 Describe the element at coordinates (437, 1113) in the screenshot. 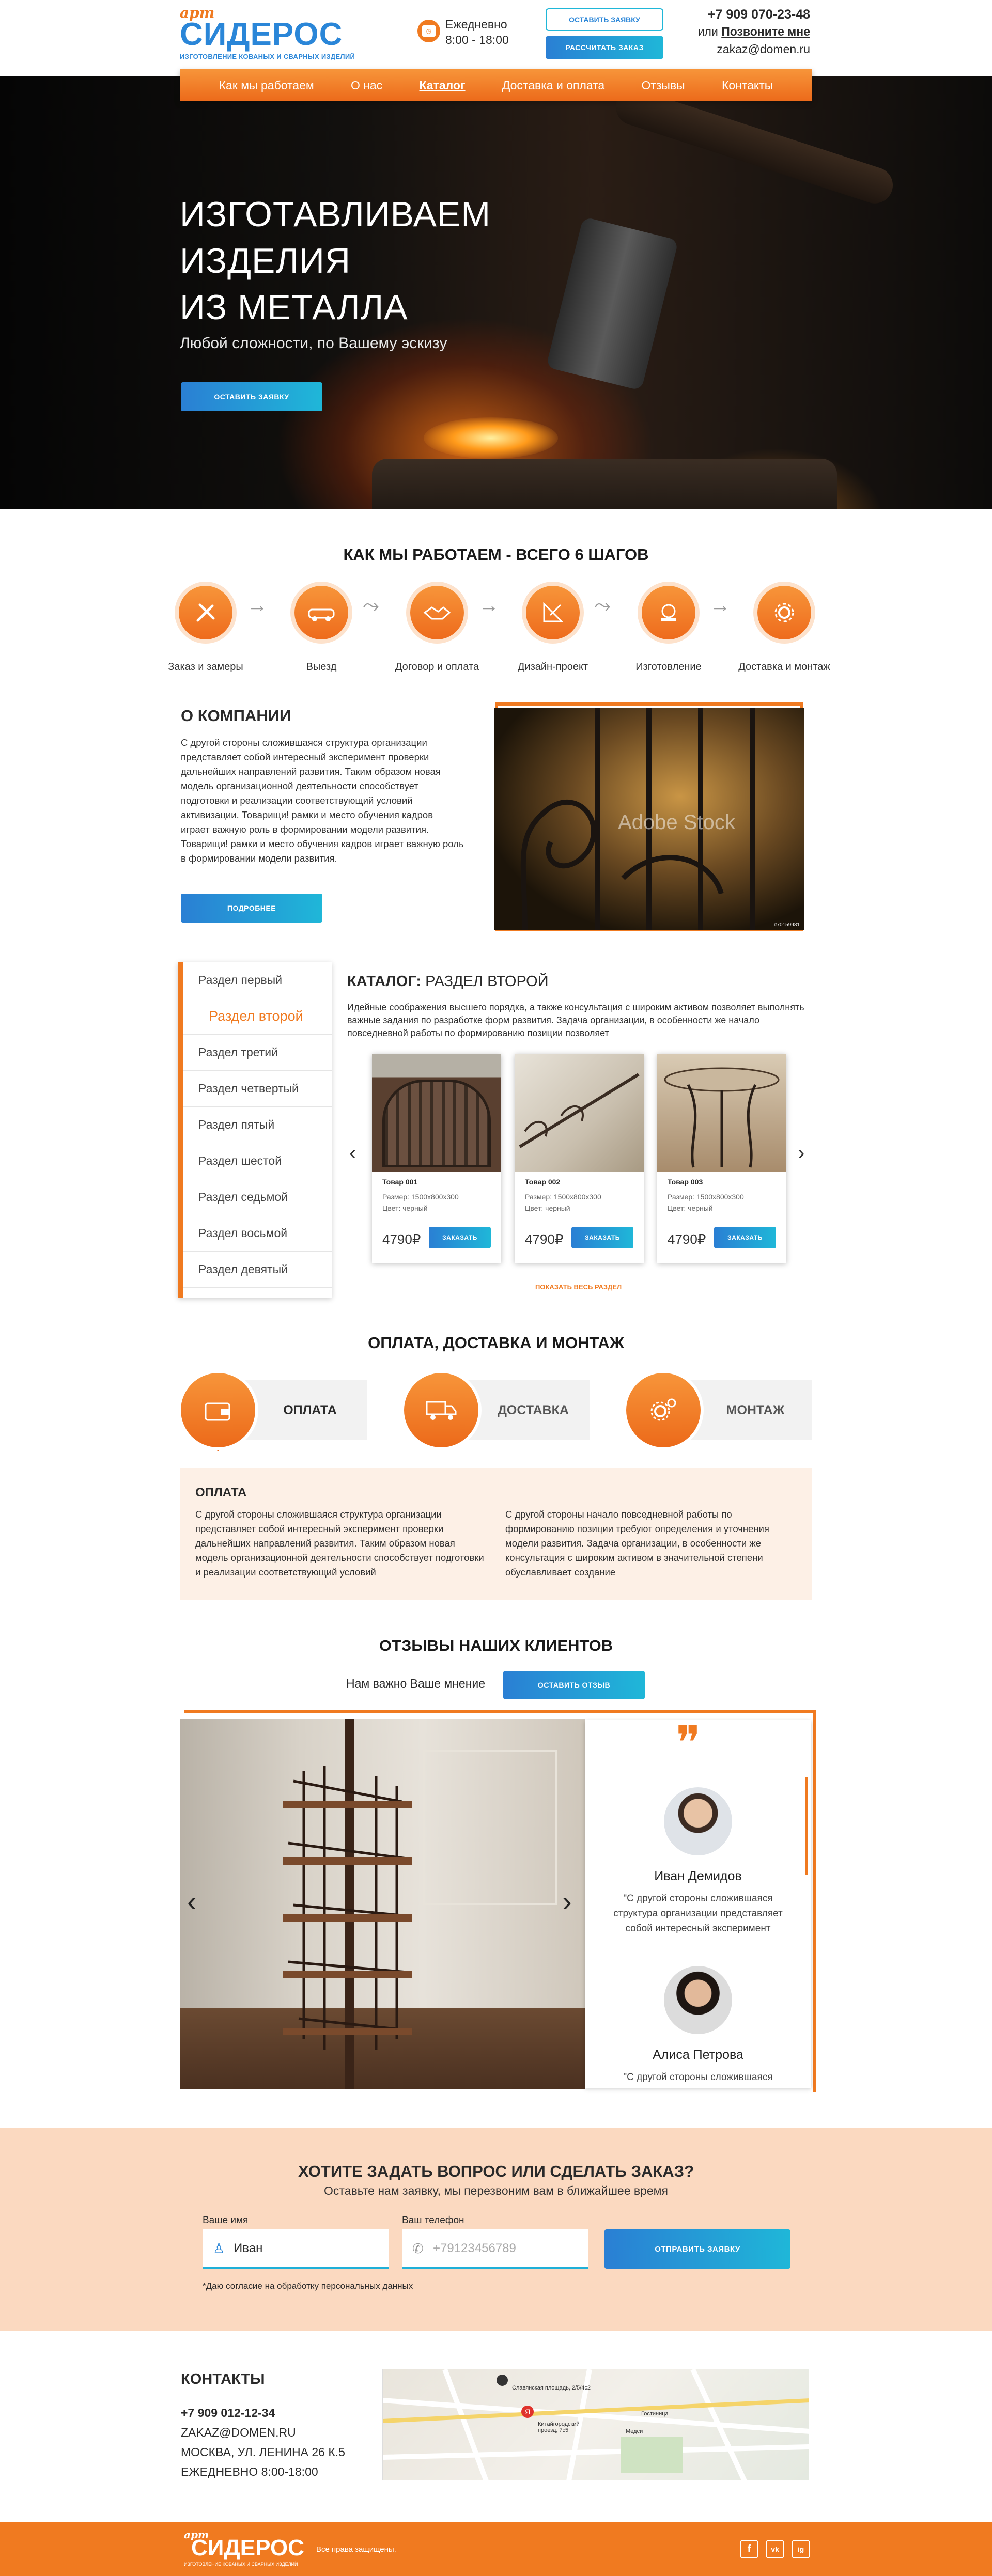

I see `gate-image` at that location.